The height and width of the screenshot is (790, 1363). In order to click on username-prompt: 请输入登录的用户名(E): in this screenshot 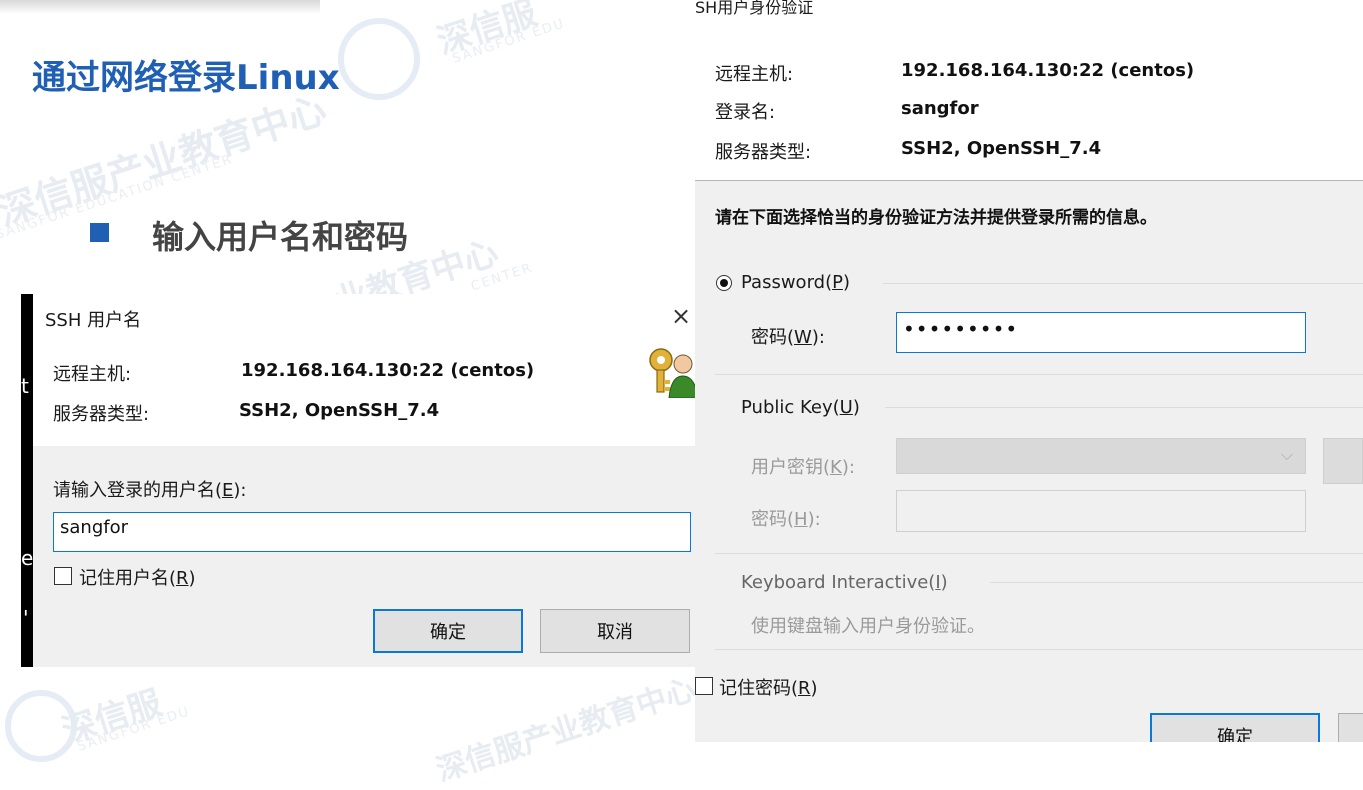, I will do `click(150, 490)`.